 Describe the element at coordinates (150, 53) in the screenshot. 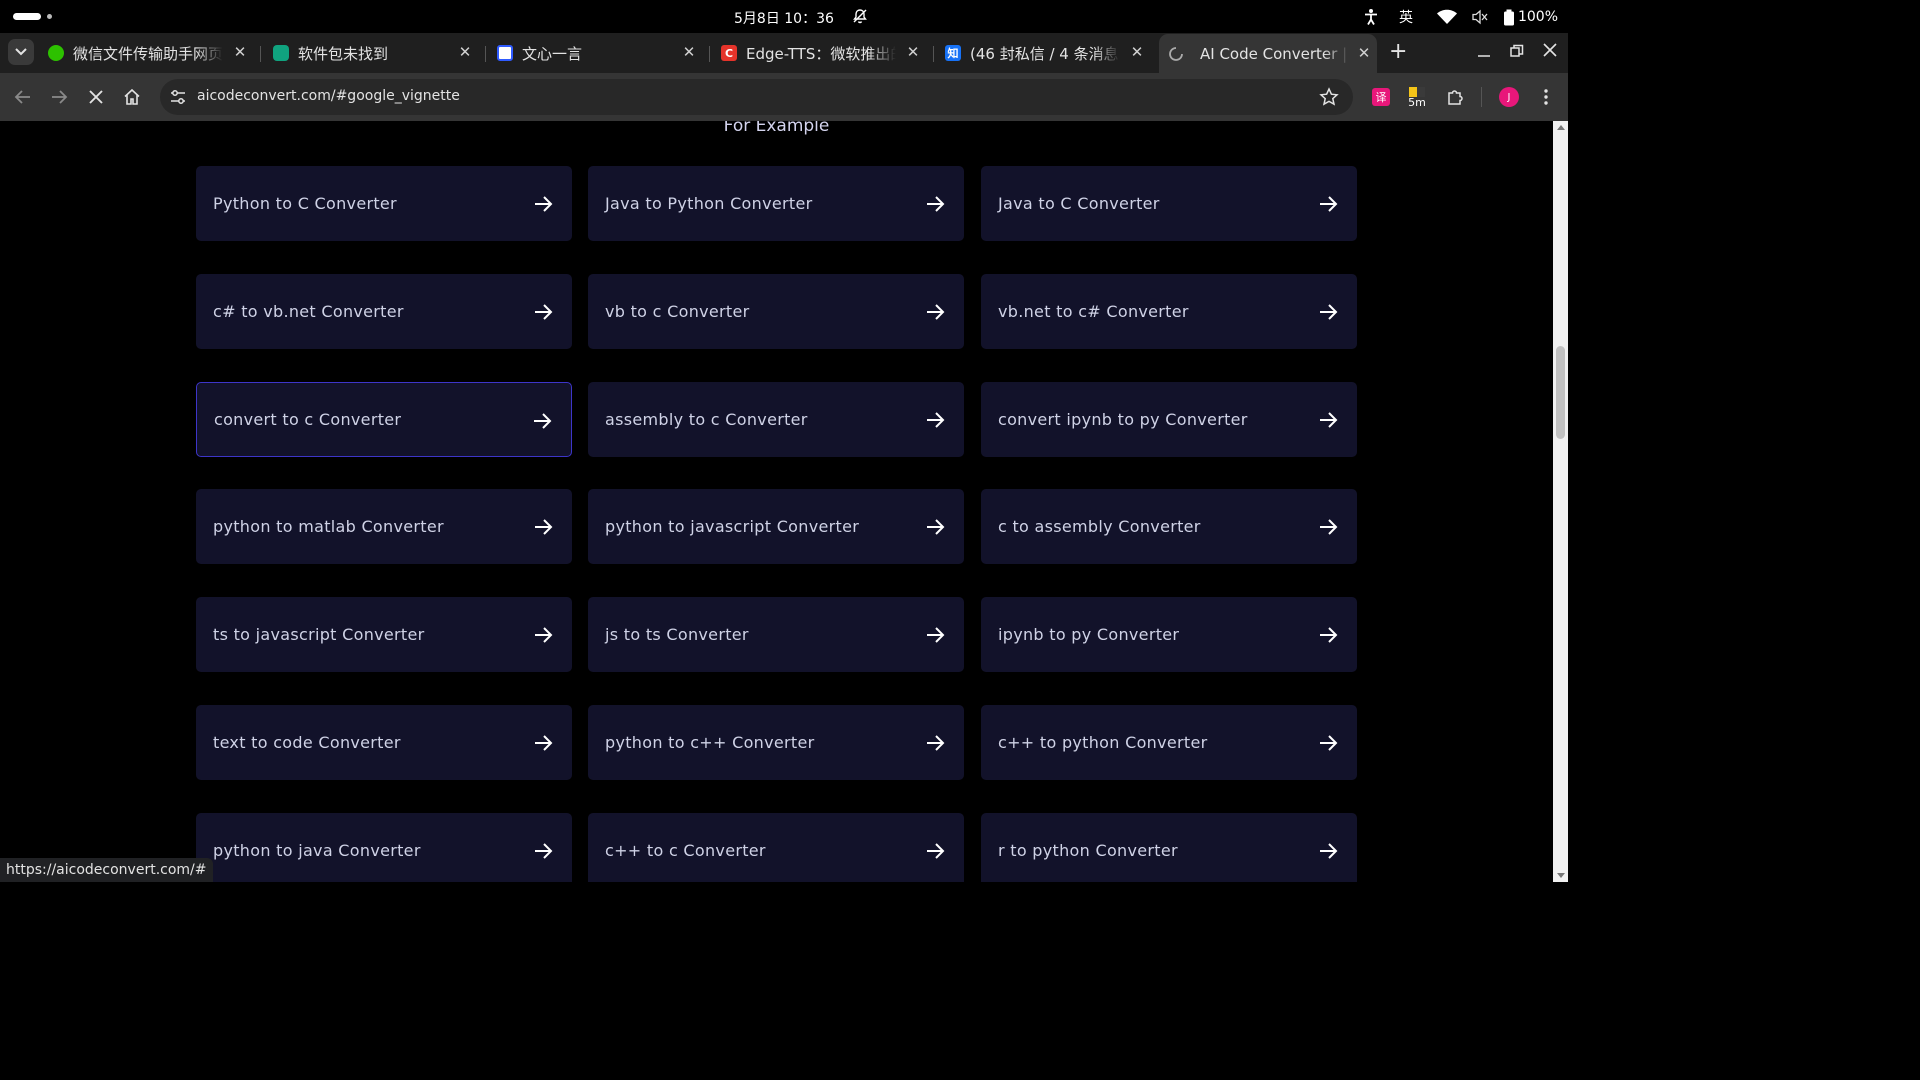

I see `tab-wechat-file-transfer: 微信文件传输助手网页 ✕` at that location.